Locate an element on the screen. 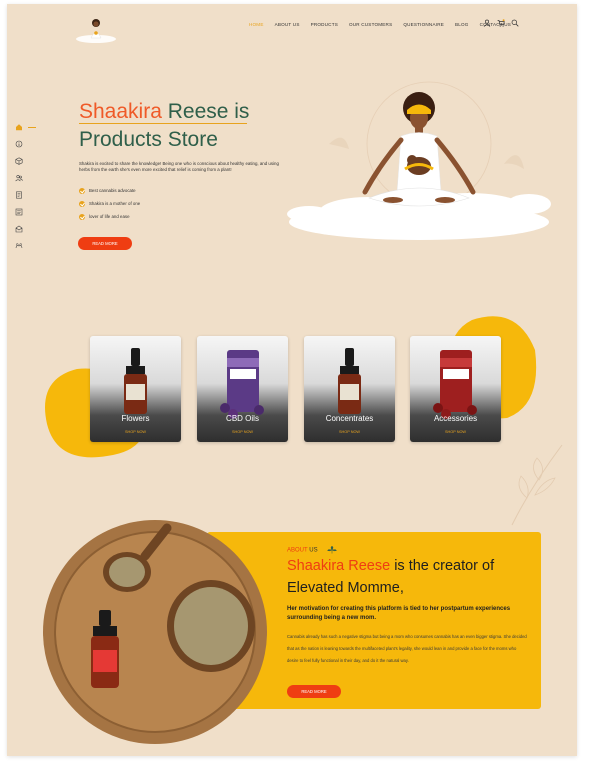 The width and height of the screenshot is (601, 773). mother-baby-logo-icon is located at coordinates (96, 31).